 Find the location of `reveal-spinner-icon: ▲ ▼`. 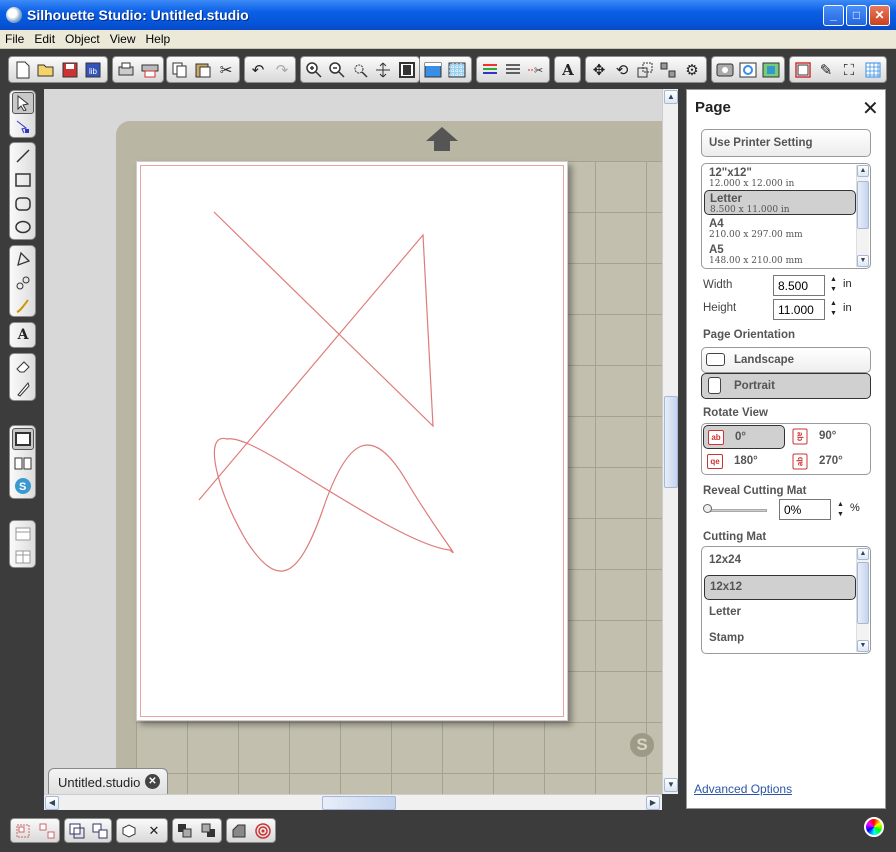

reveal-spinner-icon: ▲ ▼ is located at coordinates (840, 510).